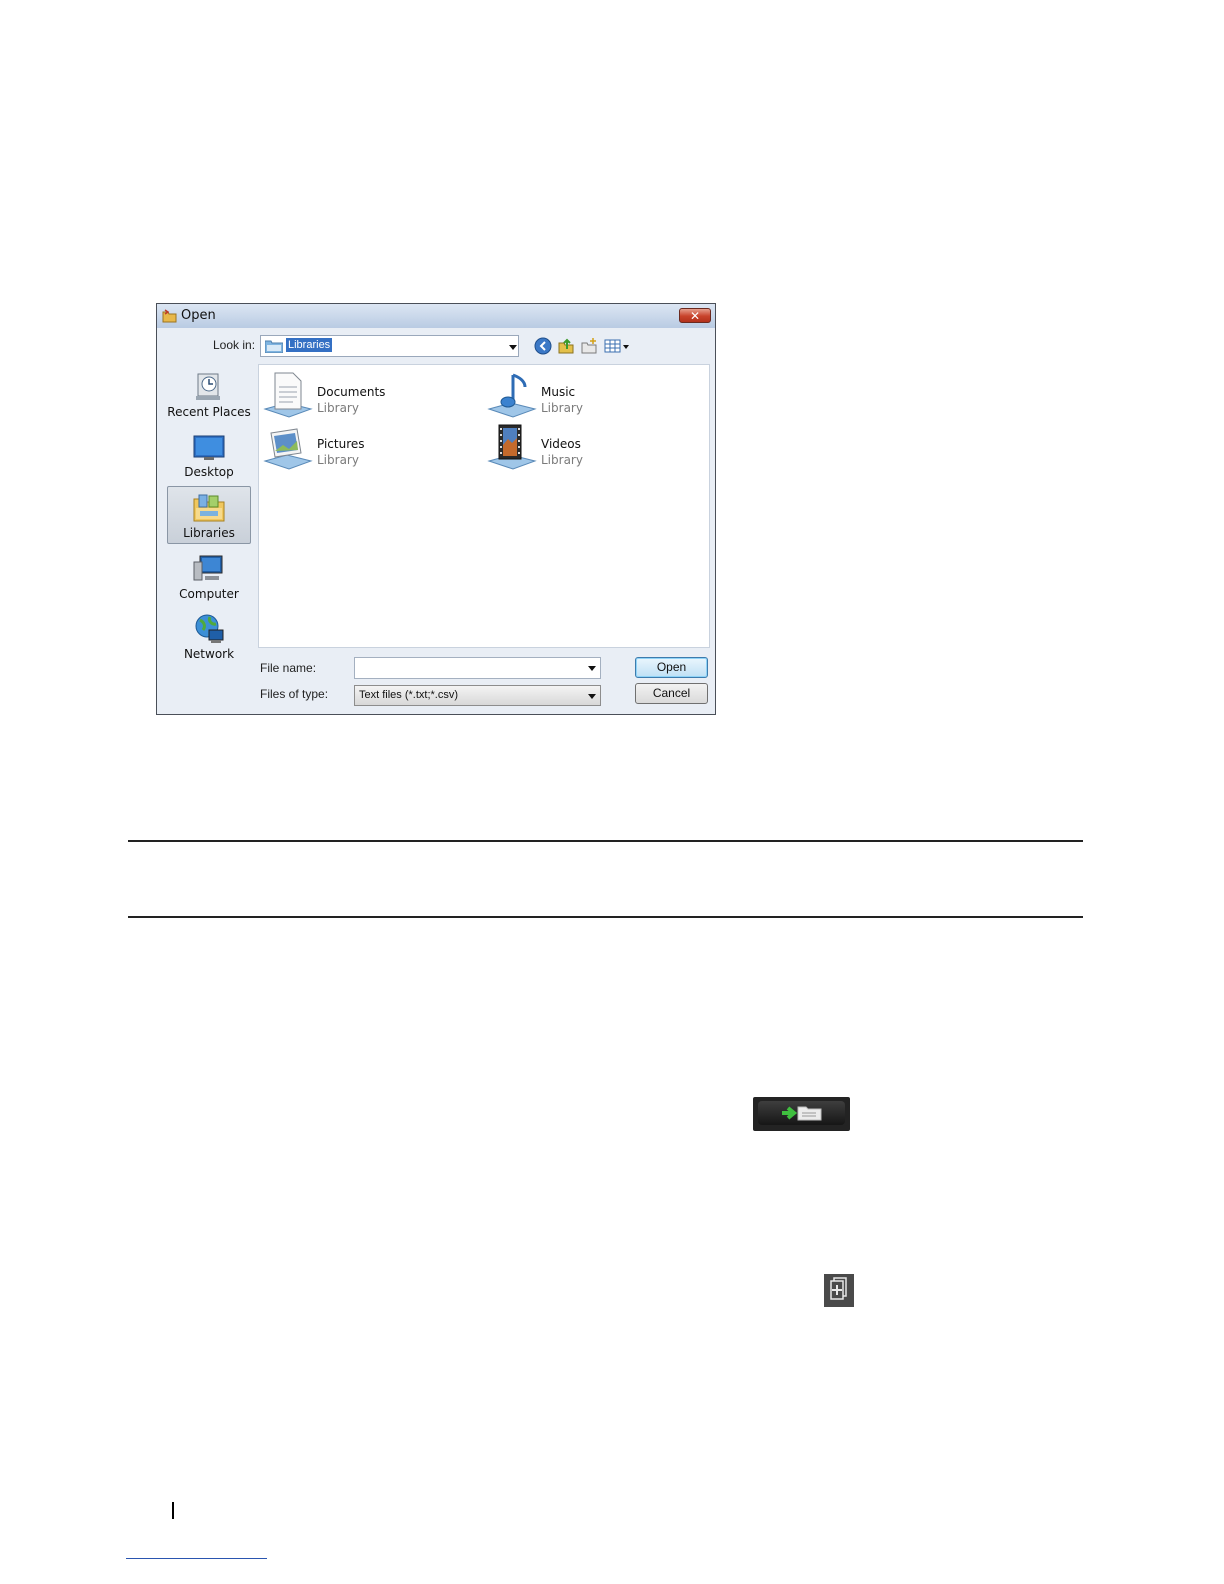  I want to click on place-recent-places: Recent Places, so click(209, 394).